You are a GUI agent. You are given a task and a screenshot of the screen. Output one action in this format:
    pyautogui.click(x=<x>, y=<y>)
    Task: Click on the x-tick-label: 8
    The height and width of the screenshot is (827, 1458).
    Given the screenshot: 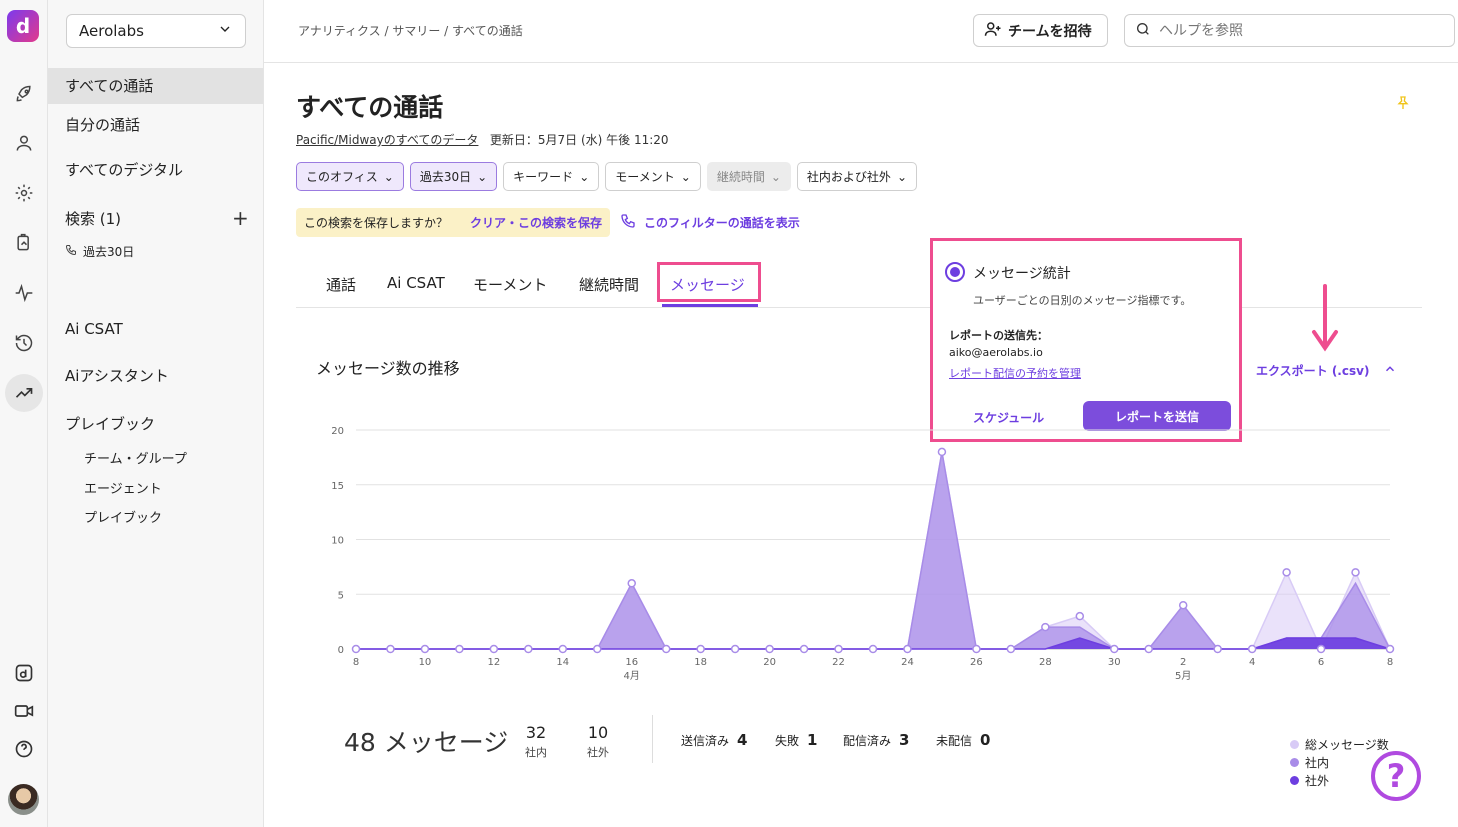 What is the action you would take?
    pyautogui.click(x=1390, y=662)
    